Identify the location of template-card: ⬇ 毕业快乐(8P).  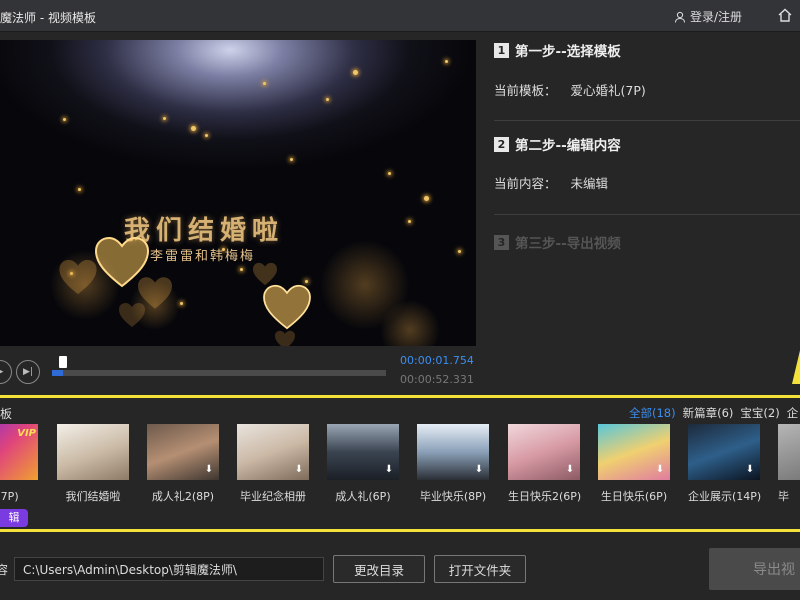
(453, 464).